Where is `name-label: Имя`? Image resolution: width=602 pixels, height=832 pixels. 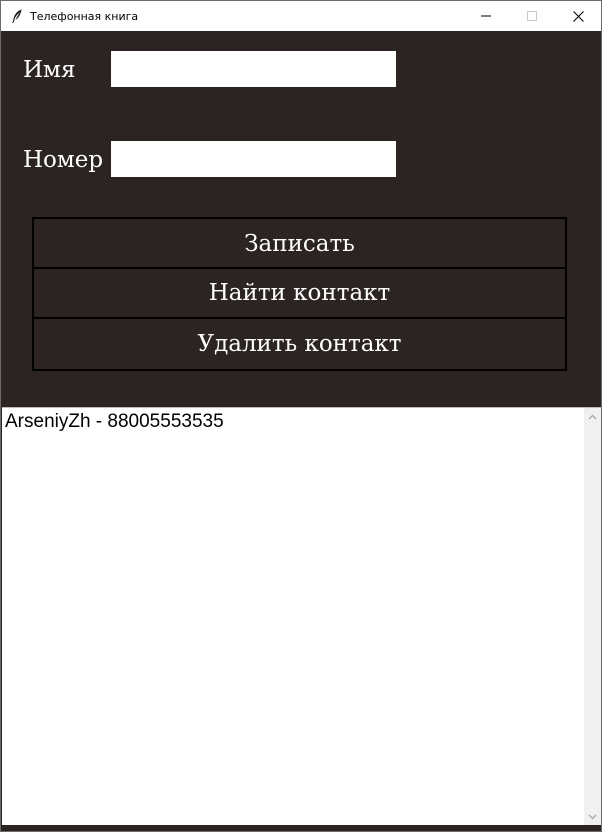
name-label: Имя is located at coordinates (49, 70).